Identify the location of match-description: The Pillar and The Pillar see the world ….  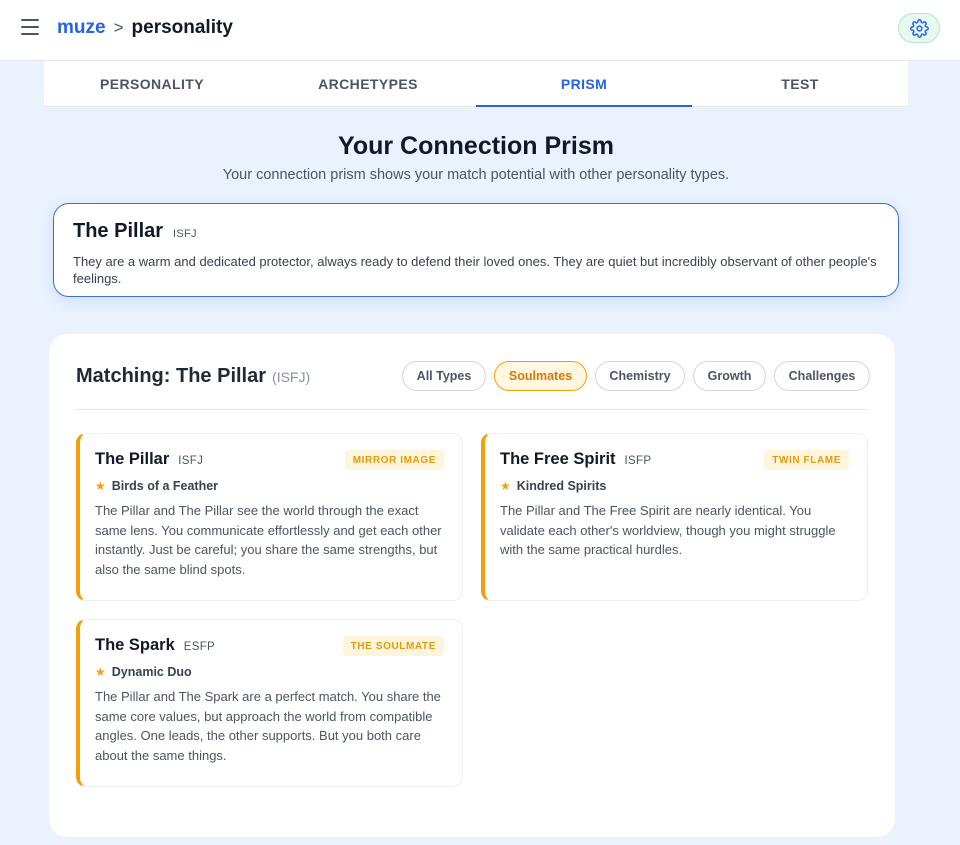
(268, 540).